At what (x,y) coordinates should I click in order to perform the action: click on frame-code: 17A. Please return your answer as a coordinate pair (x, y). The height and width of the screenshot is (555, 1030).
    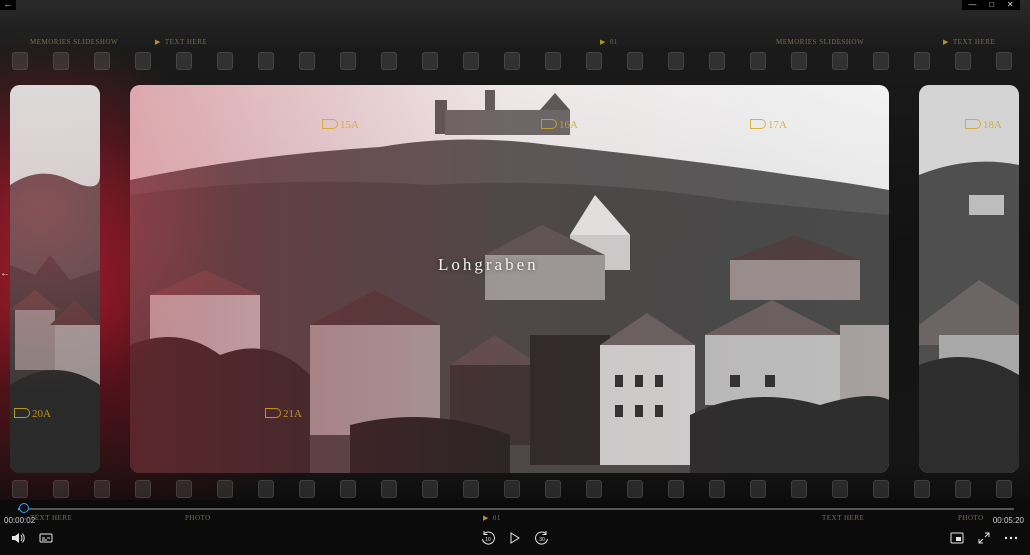
    Looking at the image, I should click on (768, 125).